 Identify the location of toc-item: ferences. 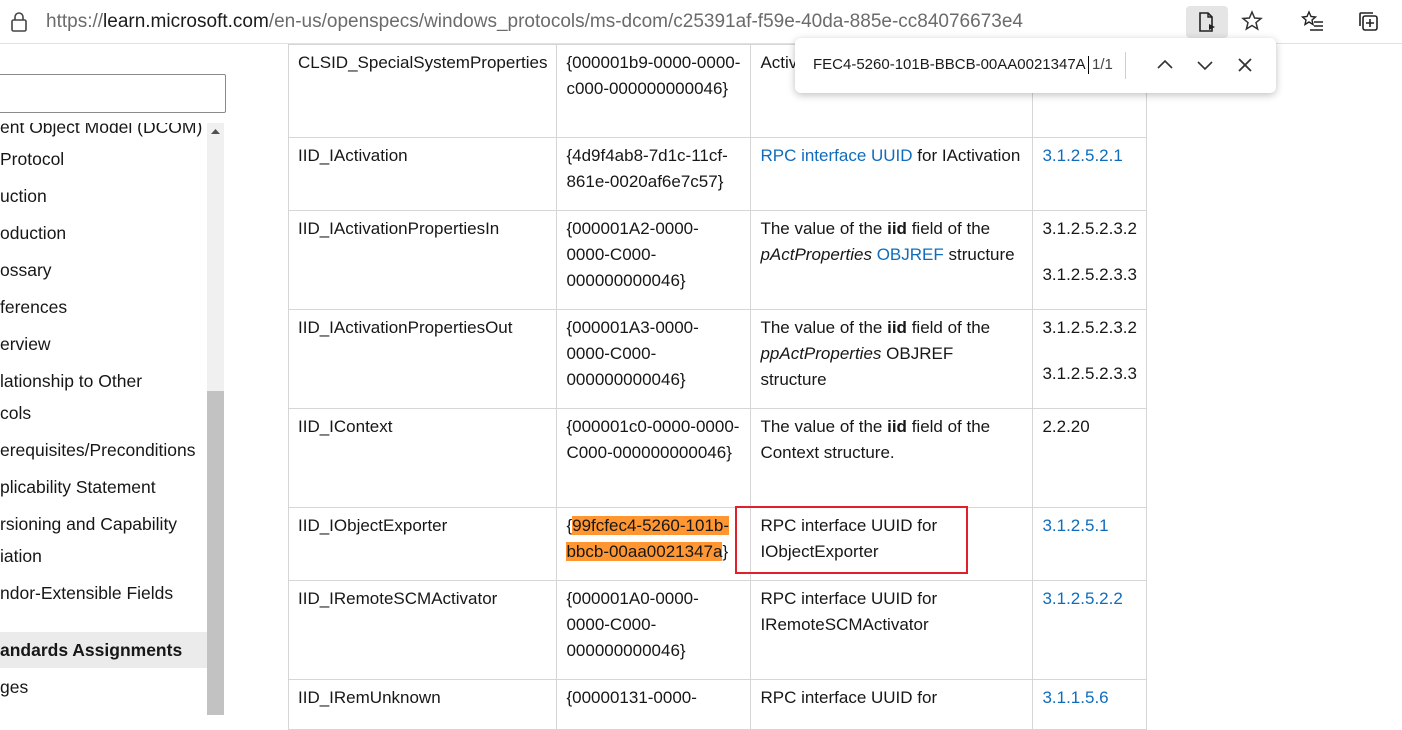
(33, 307).